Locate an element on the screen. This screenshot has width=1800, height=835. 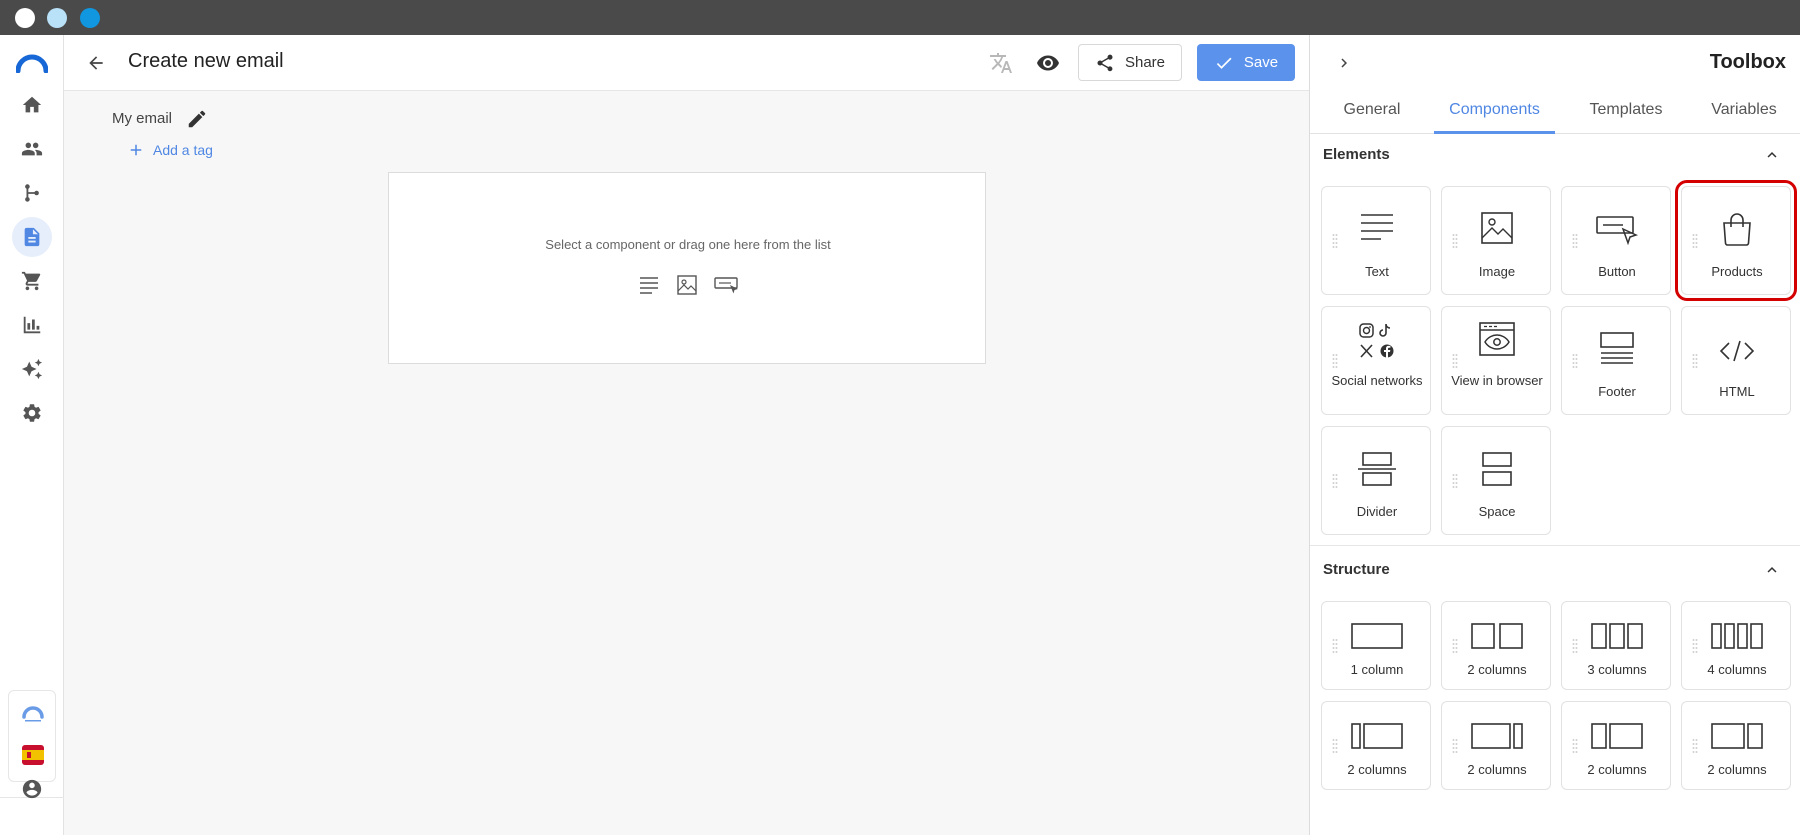
layout-card-2-columns-wide-narrow: 2 columns is located at coordinates (1496, 745).